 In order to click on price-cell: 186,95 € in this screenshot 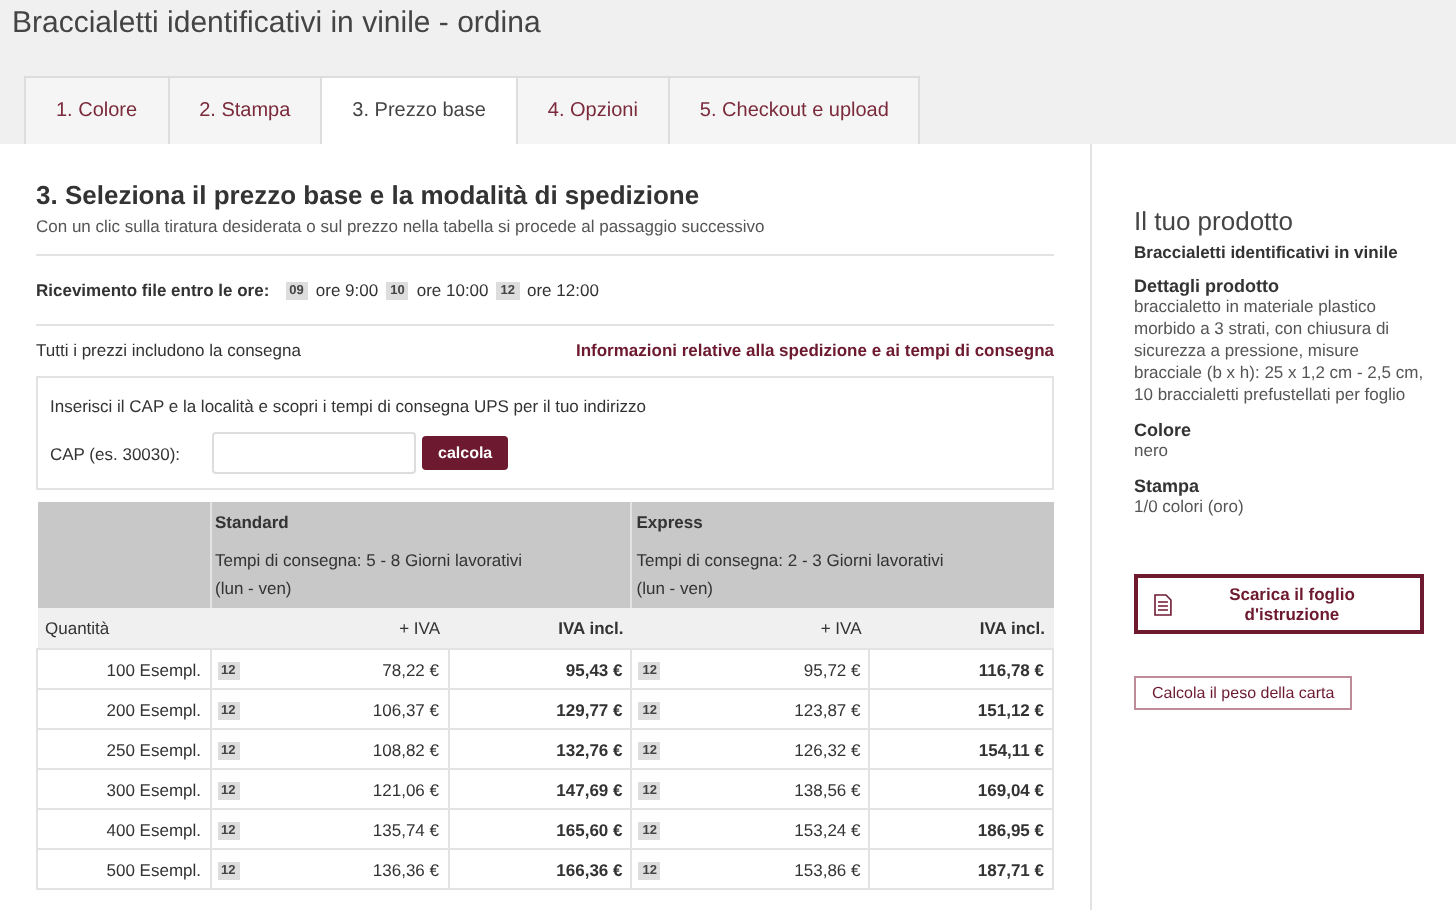, I will do `click(961, 829)`.